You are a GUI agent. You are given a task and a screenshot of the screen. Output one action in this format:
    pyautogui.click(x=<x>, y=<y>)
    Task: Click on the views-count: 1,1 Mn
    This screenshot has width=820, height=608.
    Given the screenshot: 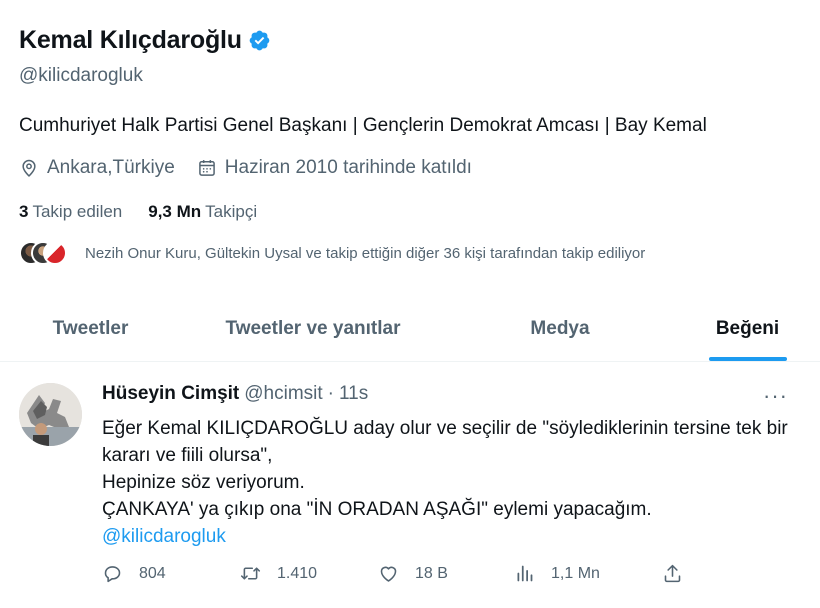 What is the action you would take?
    pyautogui.click(x=575, y=573)
    